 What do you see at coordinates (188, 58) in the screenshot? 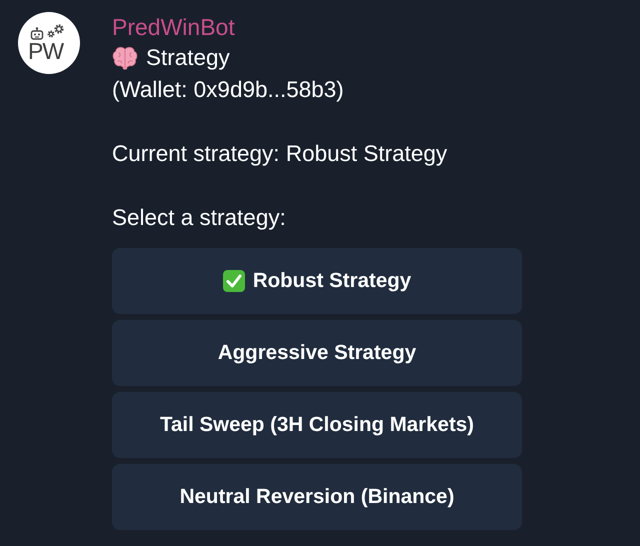
I see `message-title: Strategy` at bounding box center [188, 58].